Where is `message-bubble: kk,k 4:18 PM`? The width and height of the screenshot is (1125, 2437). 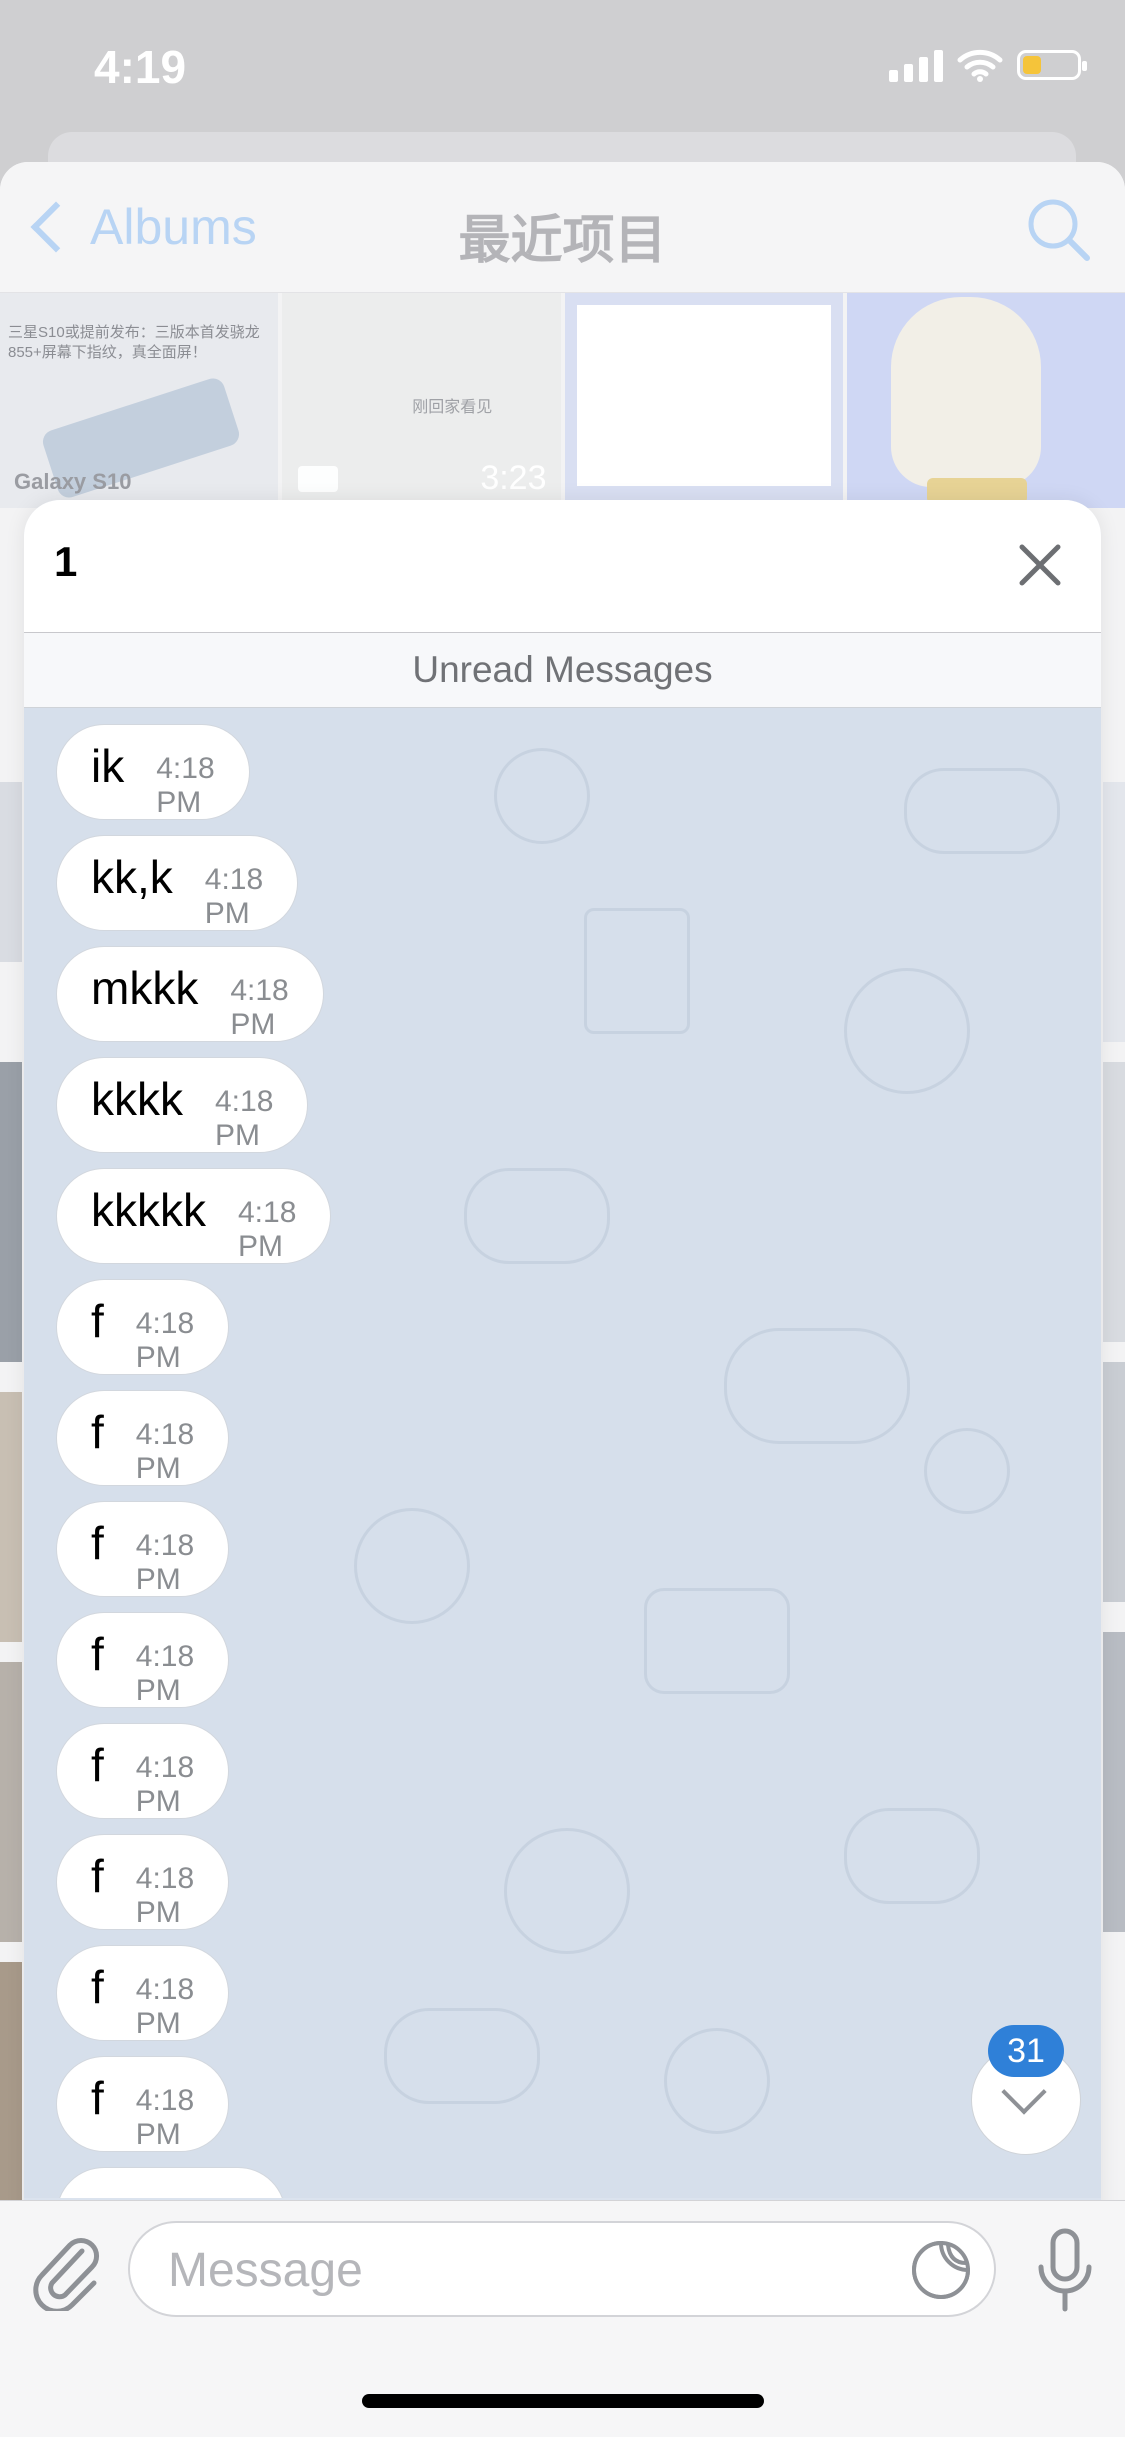
message-bubble: kk,k 4:18 PM is located at coordinates (177, 883).